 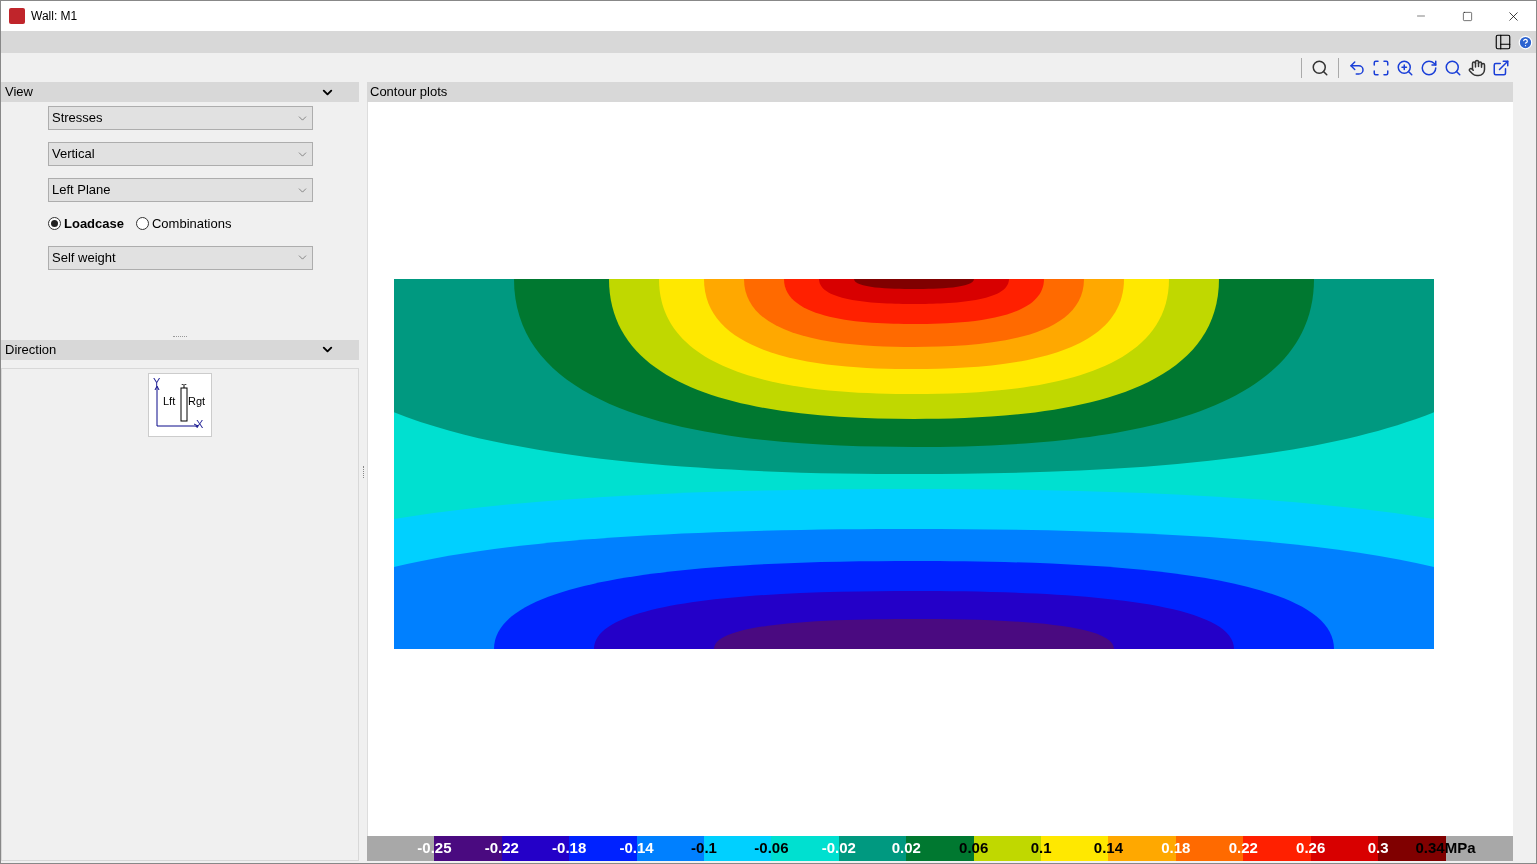 I want to click on panel-header: Direction, so click(x=180, y=349).